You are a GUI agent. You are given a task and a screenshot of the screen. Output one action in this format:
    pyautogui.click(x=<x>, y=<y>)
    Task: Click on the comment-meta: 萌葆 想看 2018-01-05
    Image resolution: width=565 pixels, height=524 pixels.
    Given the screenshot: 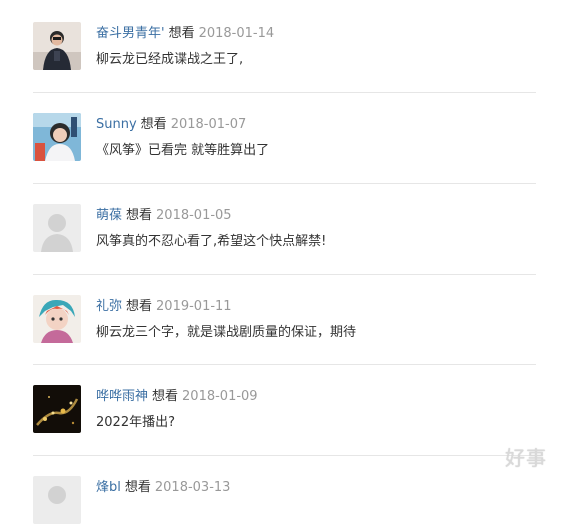 What is the action you would take?
    pyautogui.click(x=164, y=215)
    